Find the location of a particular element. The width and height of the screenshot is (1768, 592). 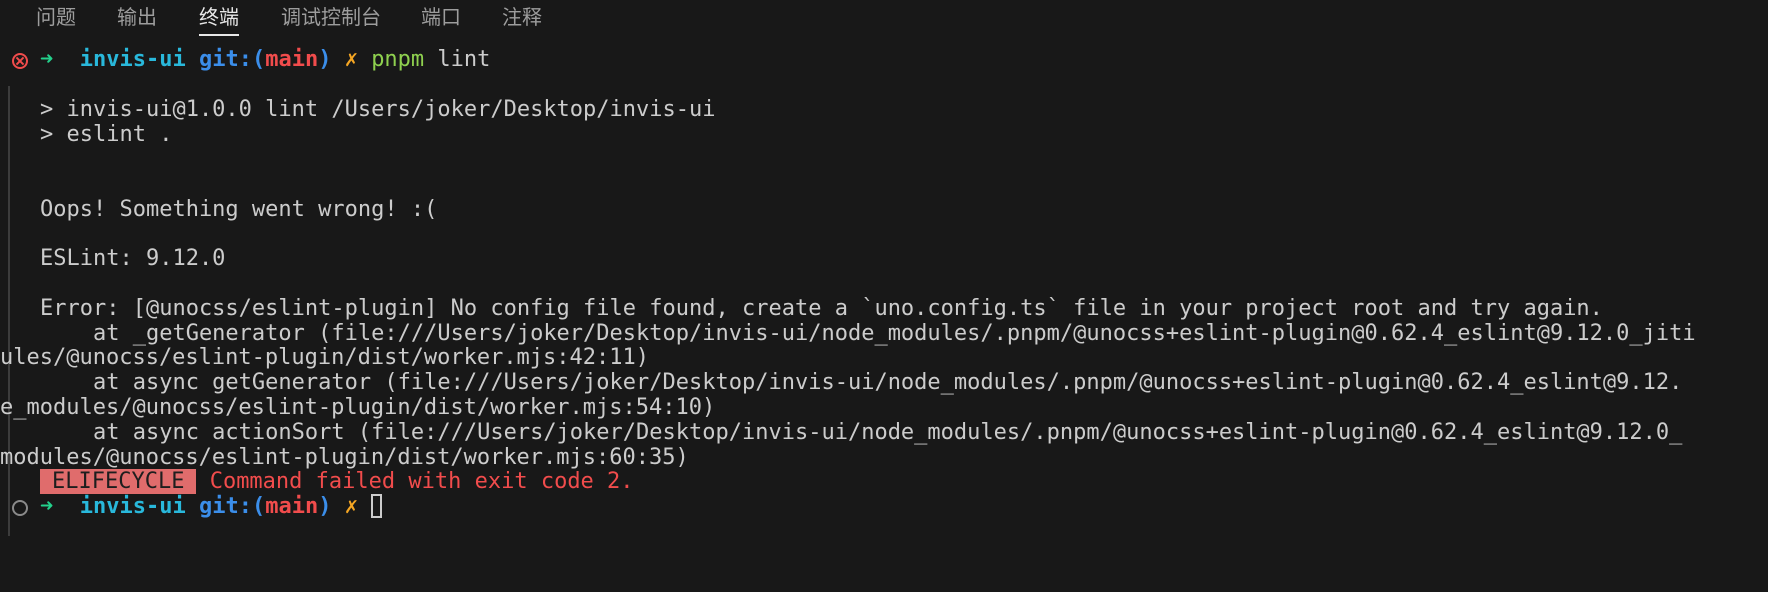

tab-terminal: 终端 is located at coordinates (219, 18).